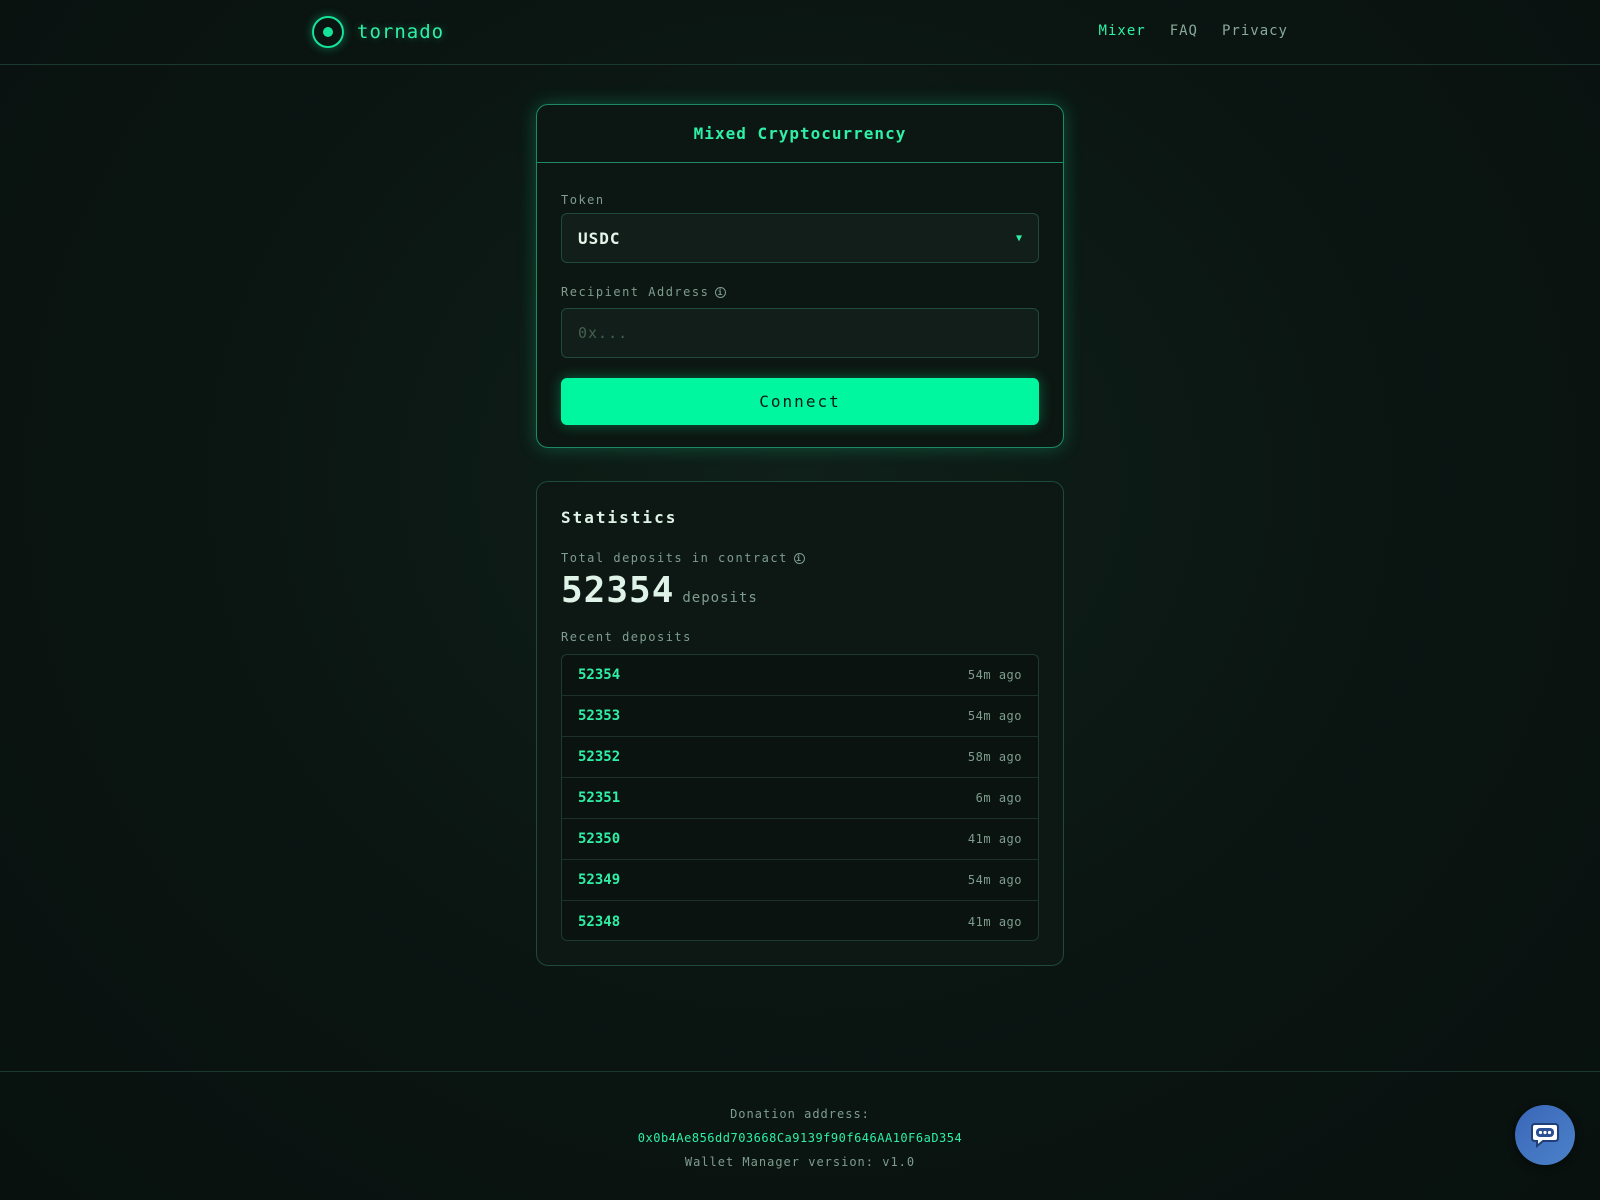 This screenshot has width=1600, height=1200. What do you see at coordinates (599, 921) in the screenshot?
I see `deposit-id: 52348` at bounding box center [599, 921].